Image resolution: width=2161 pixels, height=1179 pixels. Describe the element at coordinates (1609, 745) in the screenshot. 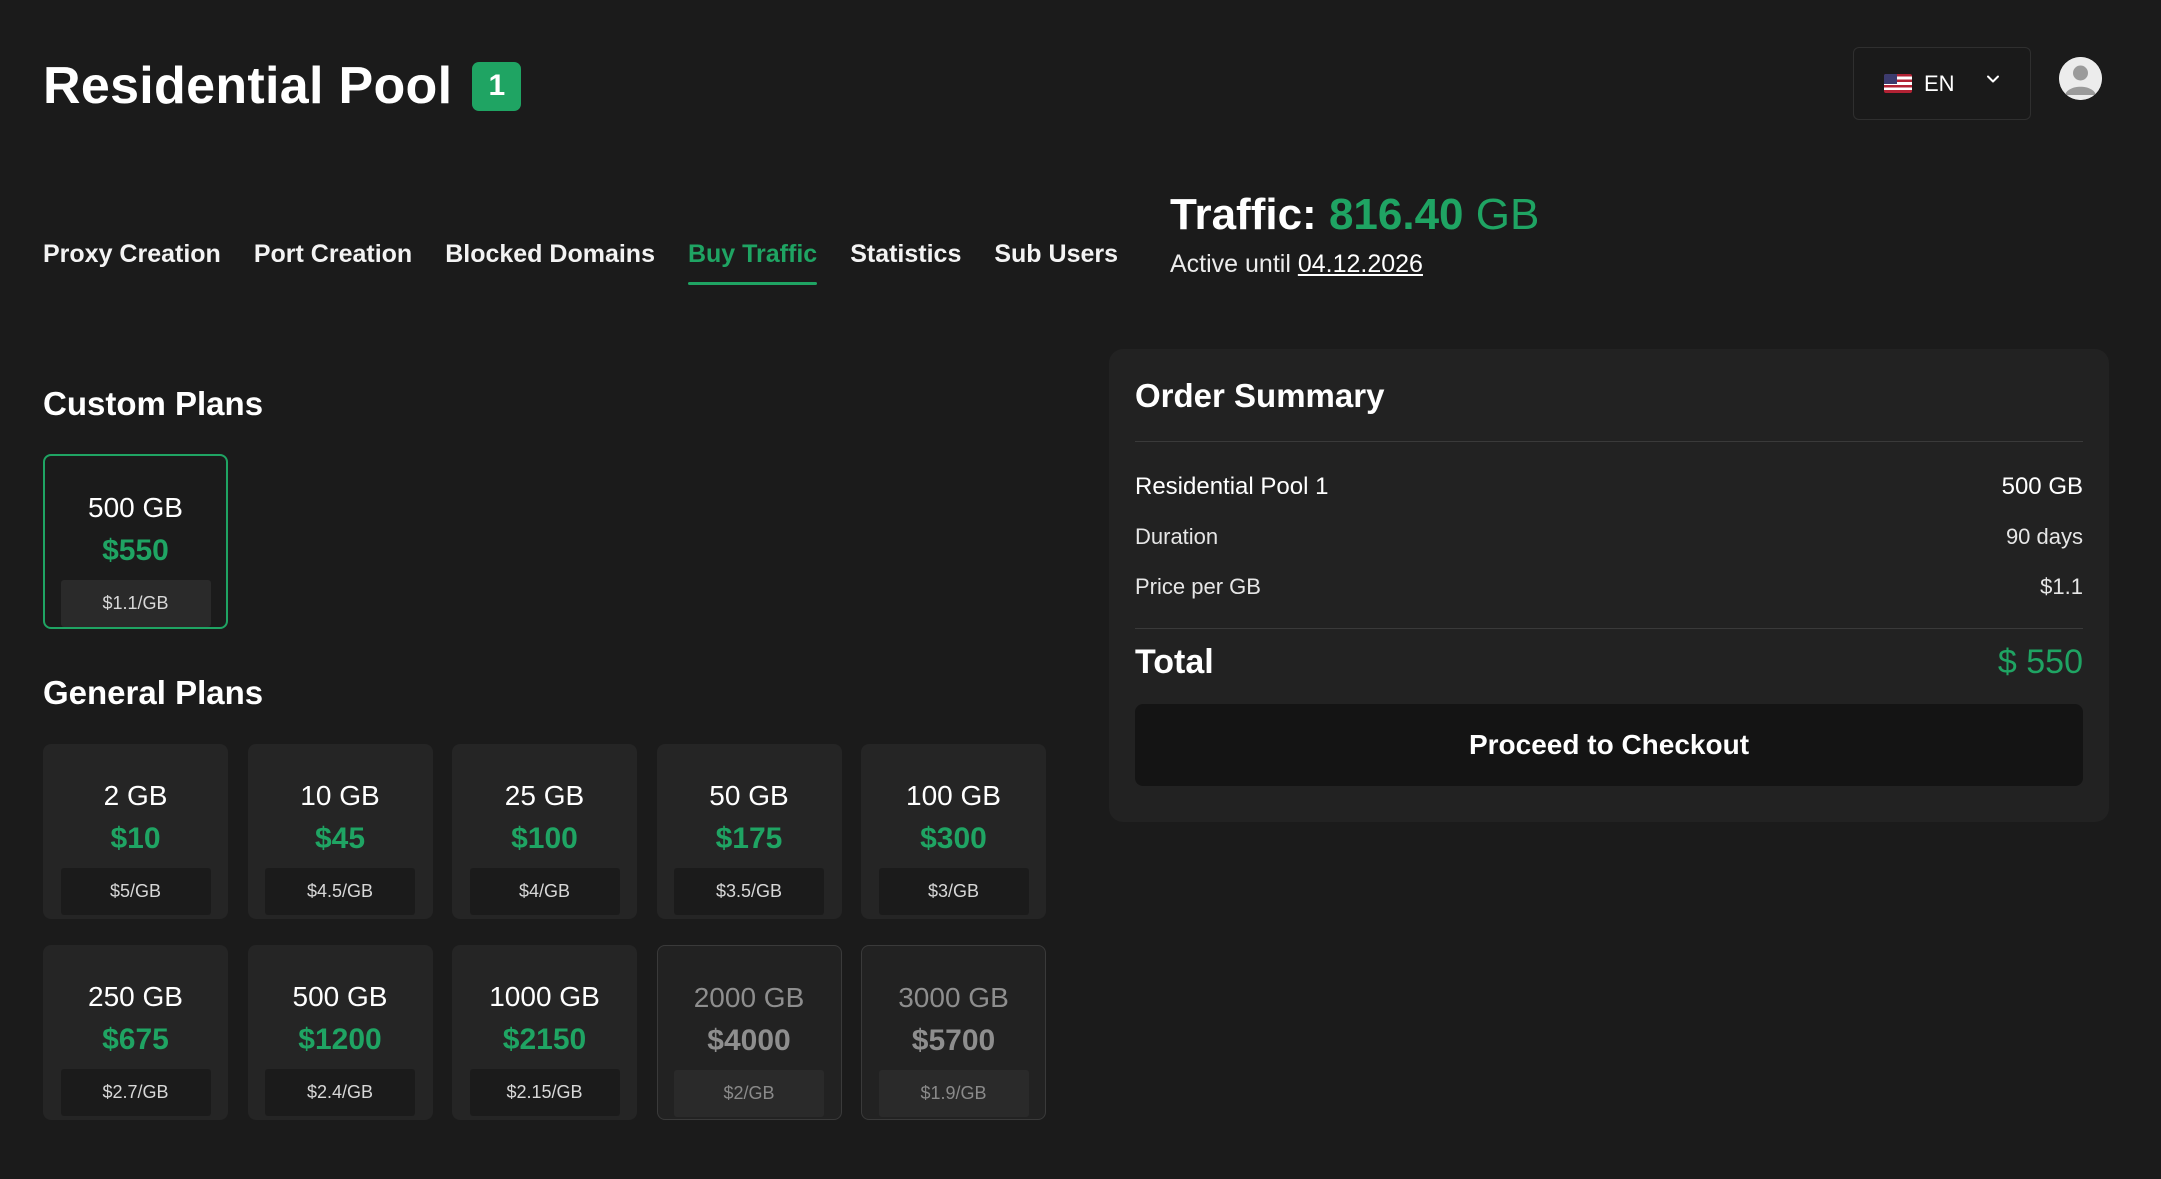

I see `proceed-to-checkout-button: Proceed to Checkout` at that location.